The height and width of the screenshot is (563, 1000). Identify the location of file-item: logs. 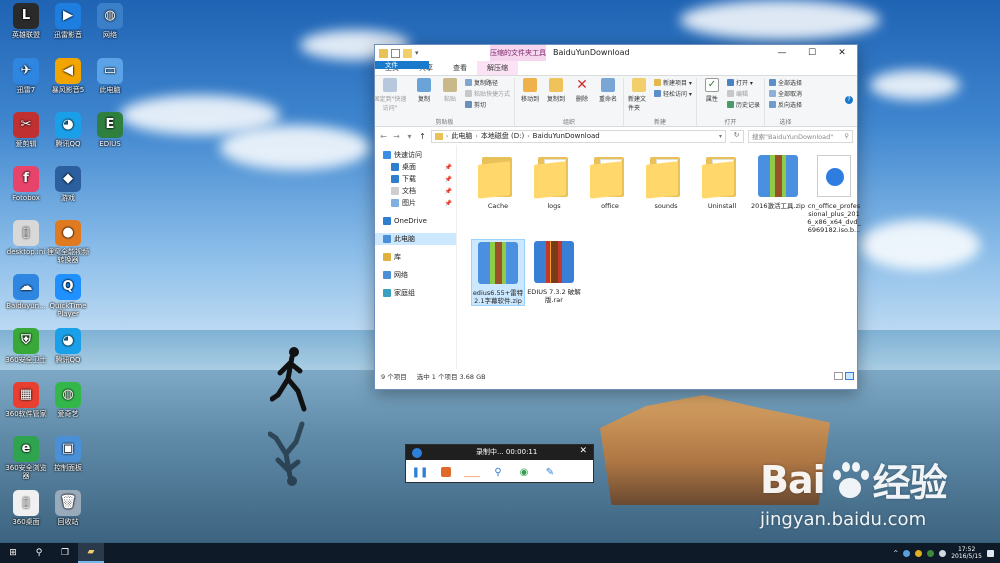
(554, 181).